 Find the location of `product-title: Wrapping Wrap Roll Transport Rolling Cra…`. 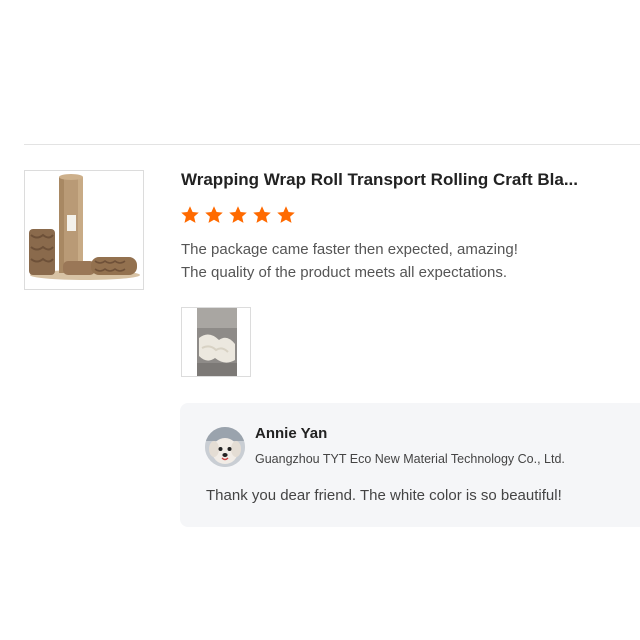

product-title: Wrapping Wrap Roll Transport Rolling Cra… is located at coordinates (406, 180).